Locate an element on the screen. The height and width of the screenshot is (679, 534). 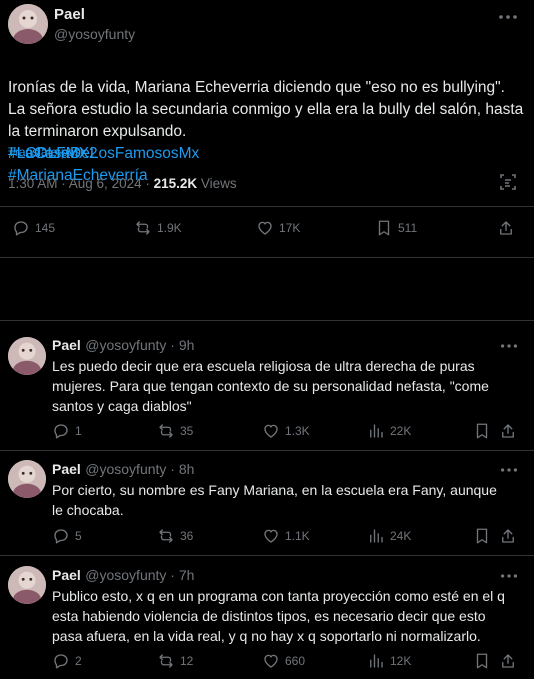
reply-button: 1 is located at coordinates (67, 431).